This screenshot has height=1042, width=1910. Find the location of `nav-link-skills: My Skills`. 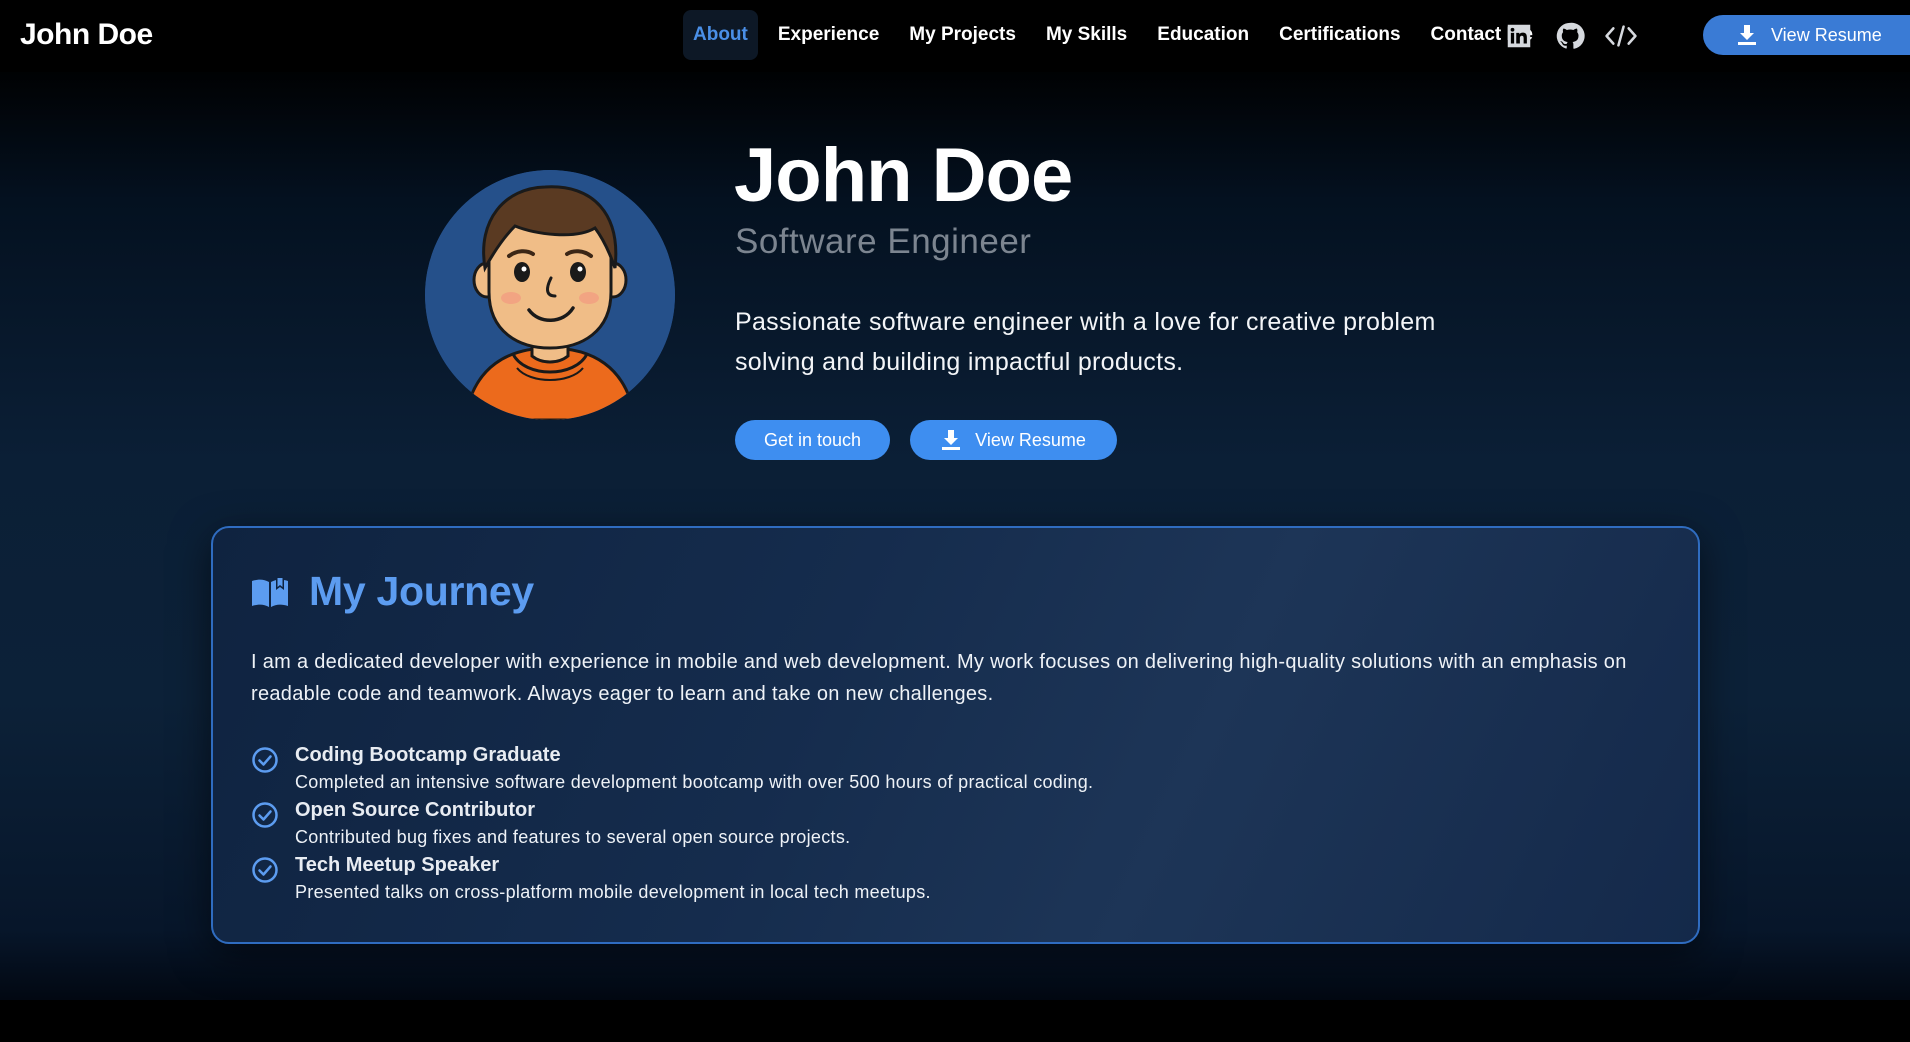

nav-link-skills: My Skills is located at coordinates (1086, 35).